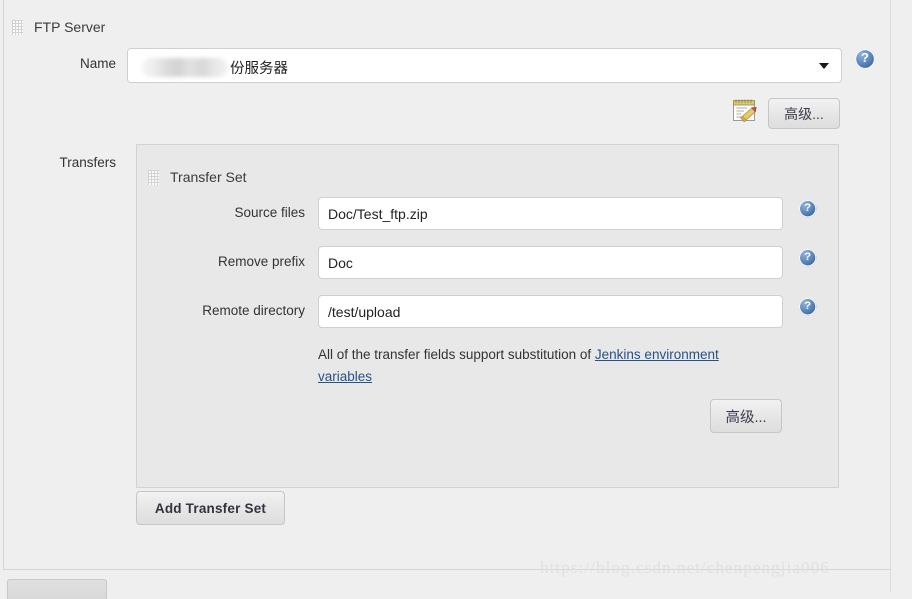  What do you see at coordinates (259, 69) in the screenshot?
I see `name-select-visible-text: 份服务器` at bounding box center [259, 69].